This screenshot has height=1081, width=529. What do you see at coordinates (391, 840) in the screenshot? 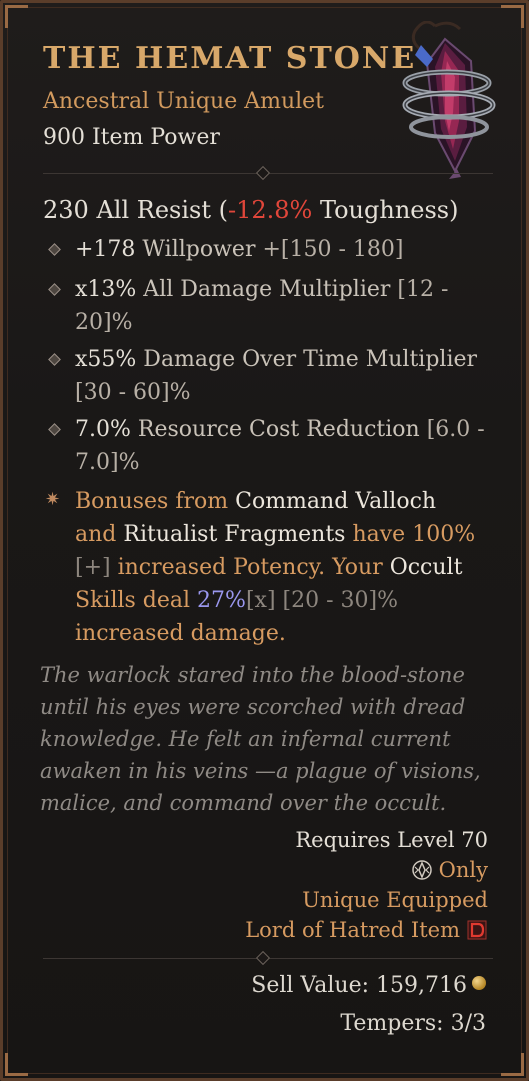
I see `required-level: Requires Level 70` at bounding box center [391, 840].